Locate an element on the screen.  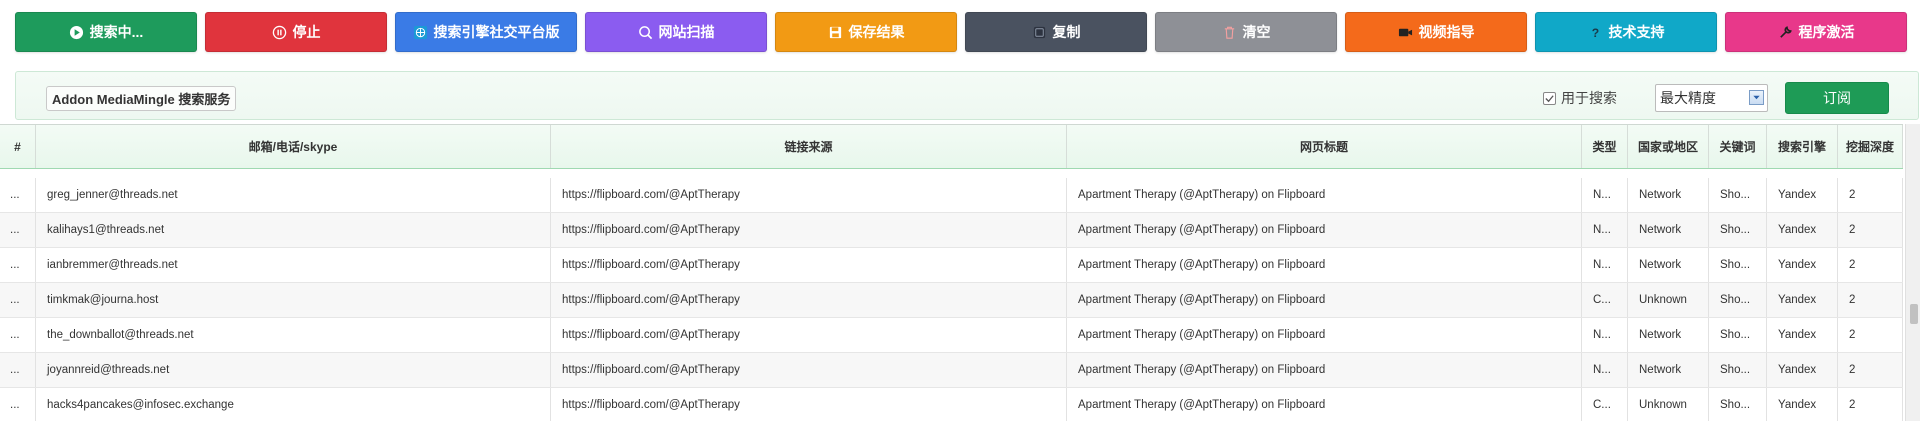
use-for-search-checkbox: 用于搜索 is located at coordinates (1580, 98).